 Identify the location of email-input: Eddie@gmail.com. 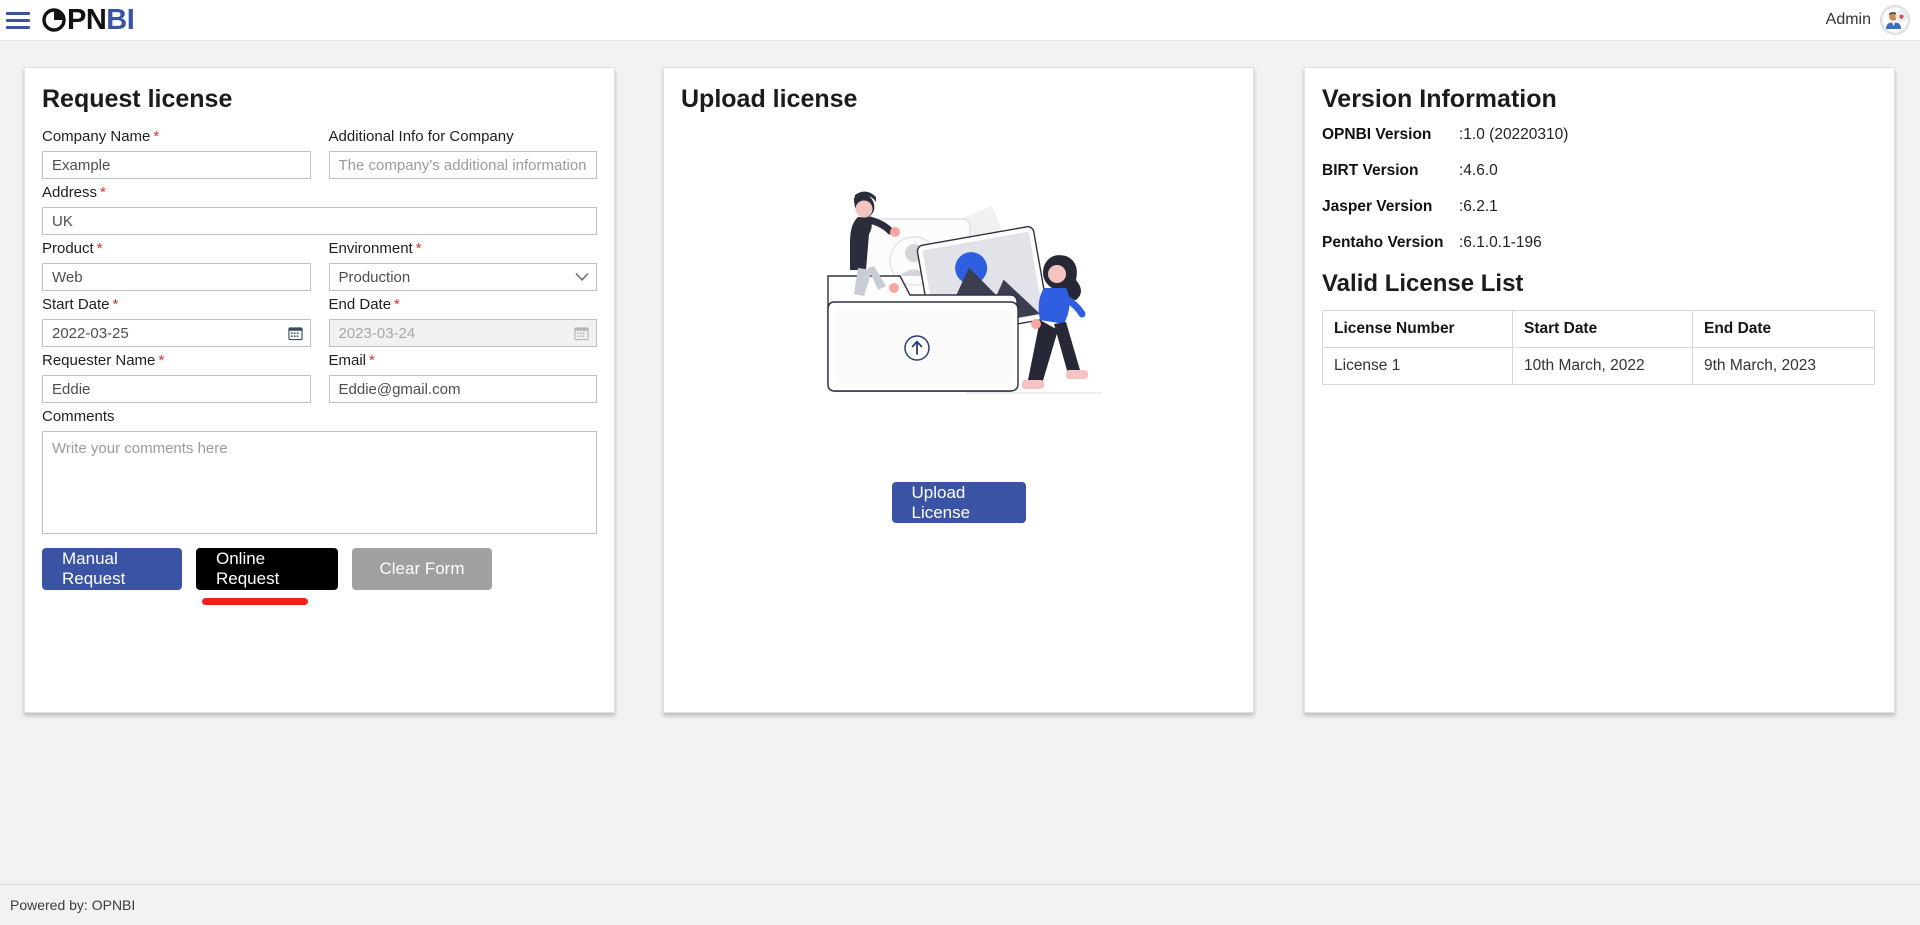
(462, 389).